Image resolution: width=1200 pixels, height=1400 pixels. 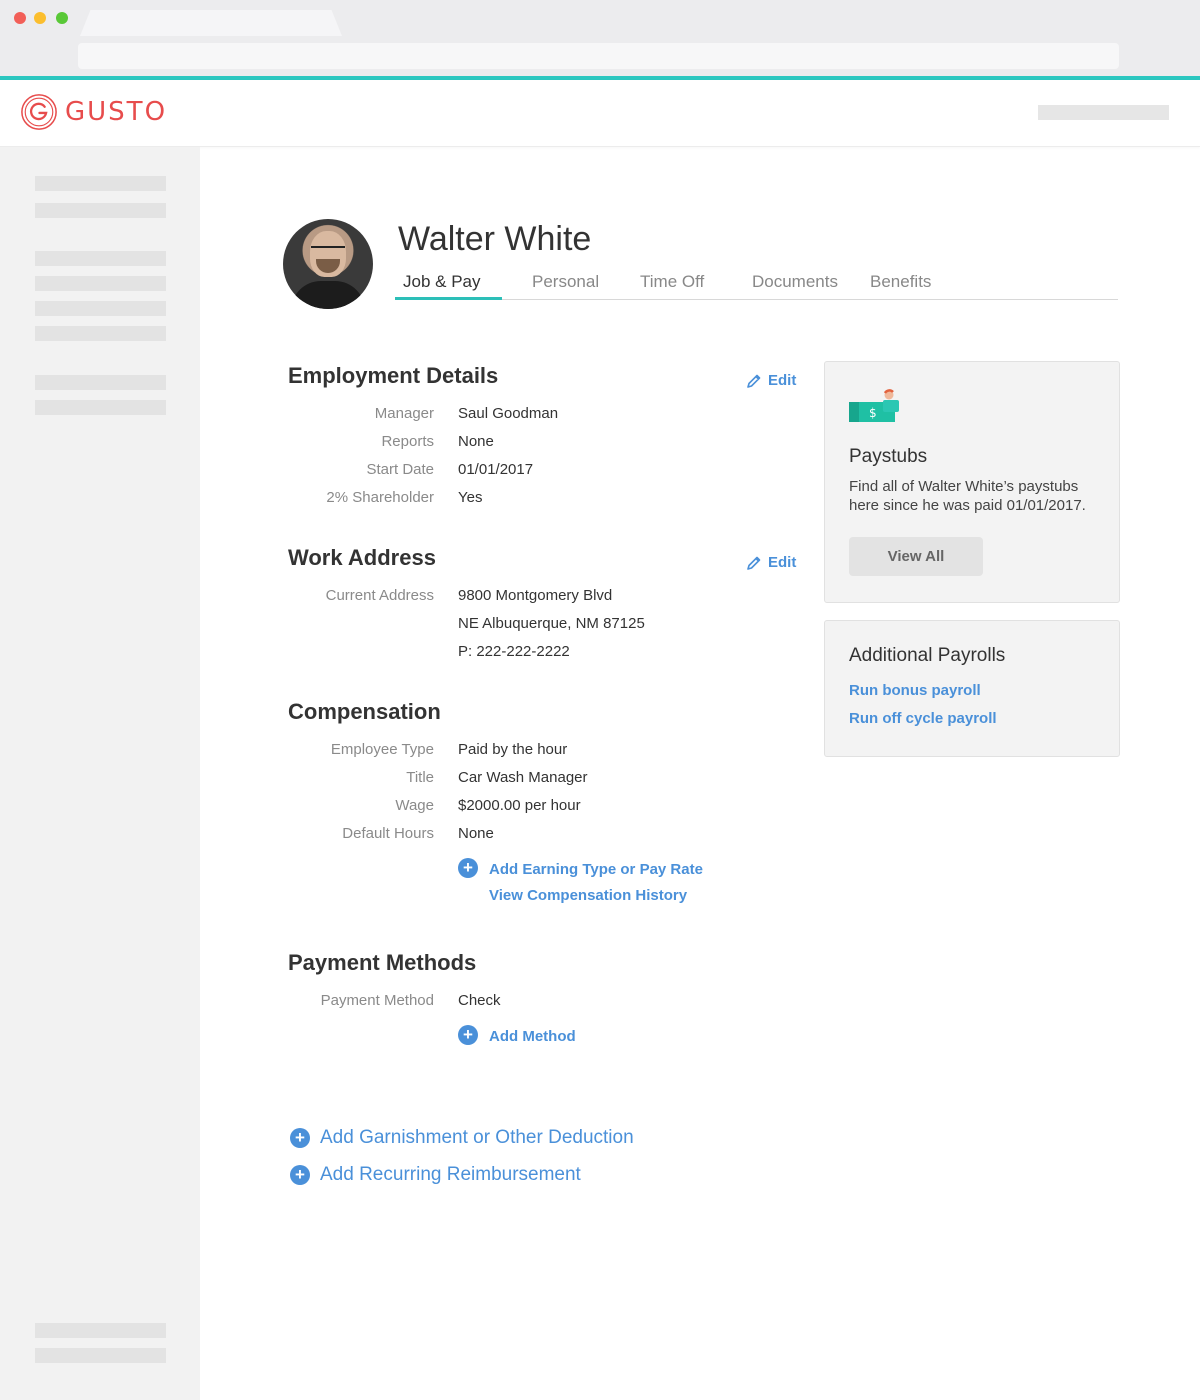 I want to click on field-label: Wage, so click(x=414, y=805).